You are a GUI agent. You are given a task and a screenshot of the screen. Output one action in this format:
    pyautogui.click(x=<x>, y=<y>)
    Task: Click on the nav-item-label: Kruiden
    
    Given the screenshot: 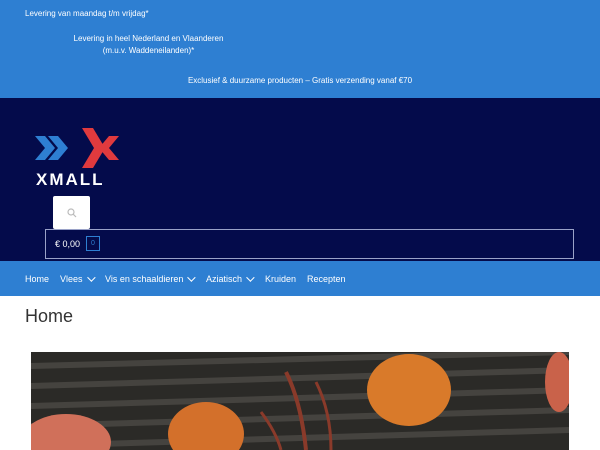 What is the action you would take?
    pyautogui.click(x=281, y=279)
    